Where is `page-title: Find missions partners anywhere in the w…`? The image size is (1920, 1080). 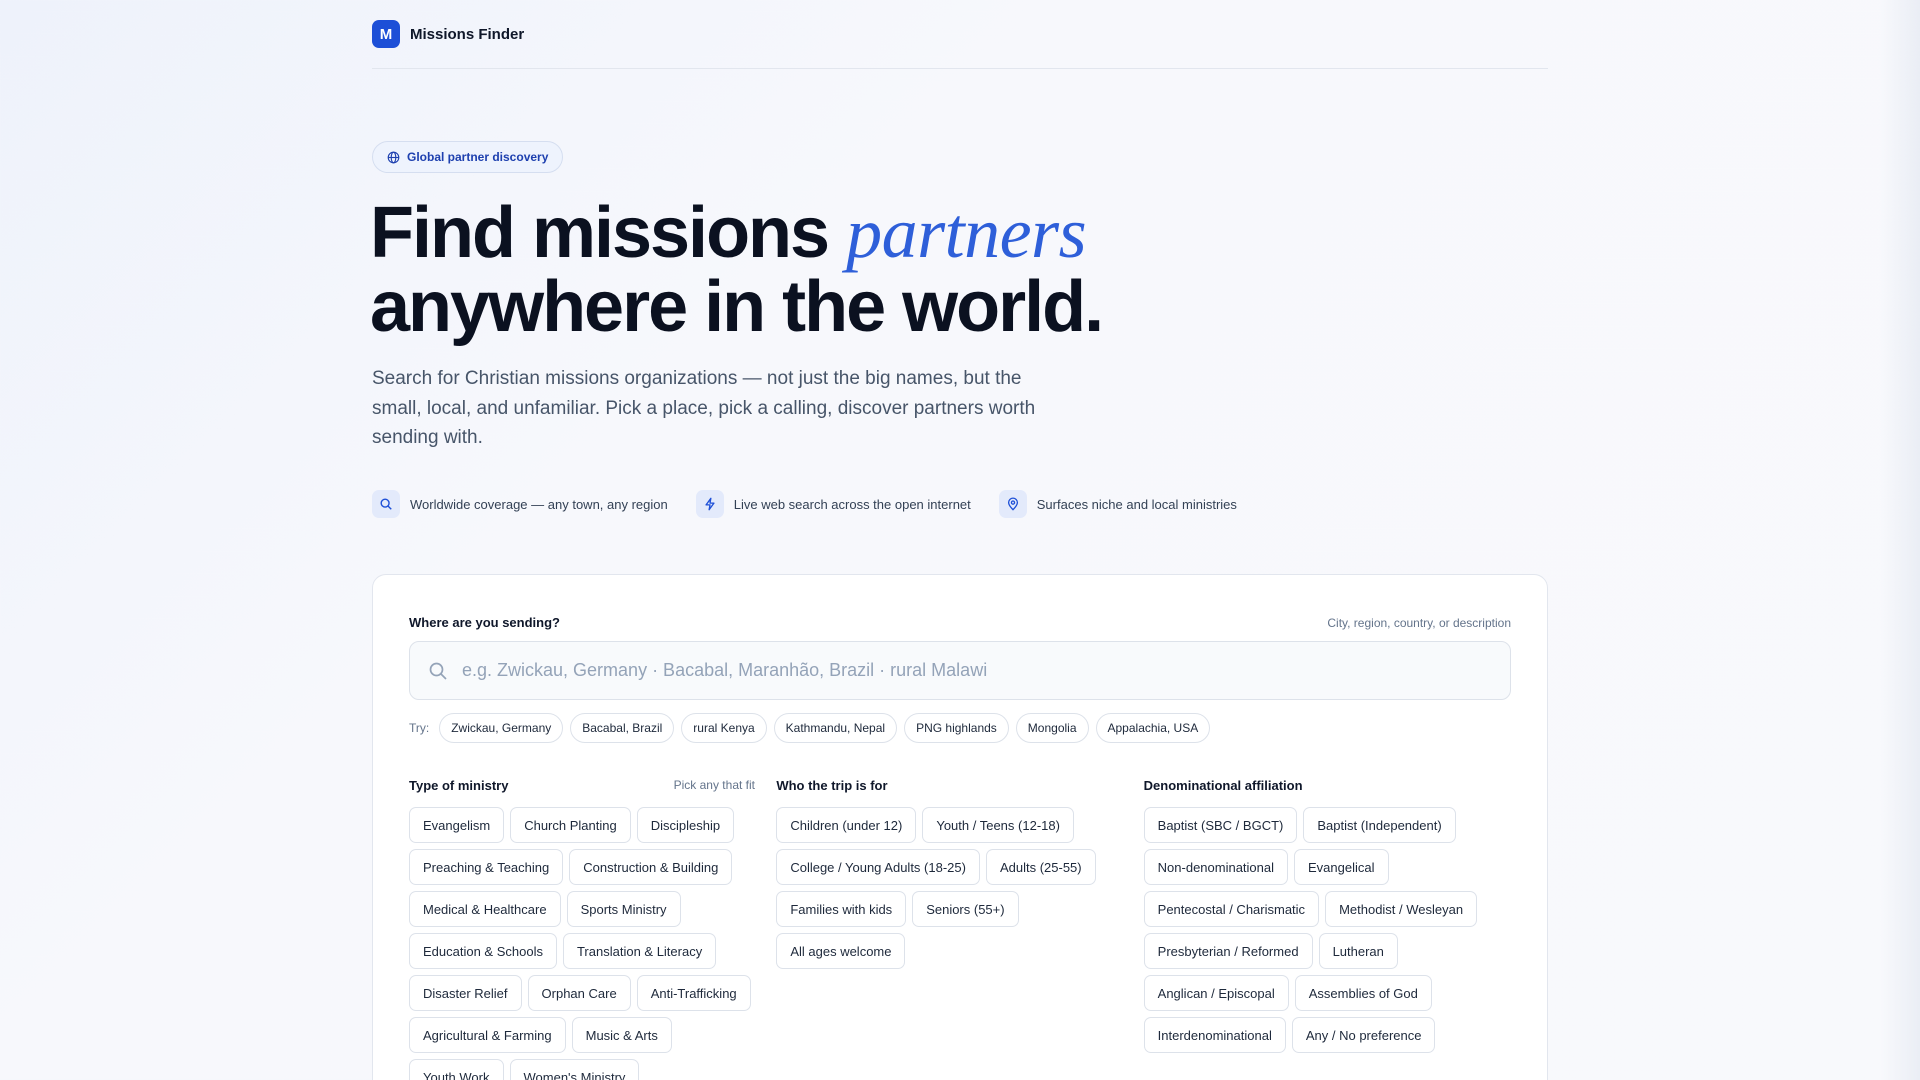
page-title: Find missions partners anywhere in the w… is located at coordinates (737, 270).